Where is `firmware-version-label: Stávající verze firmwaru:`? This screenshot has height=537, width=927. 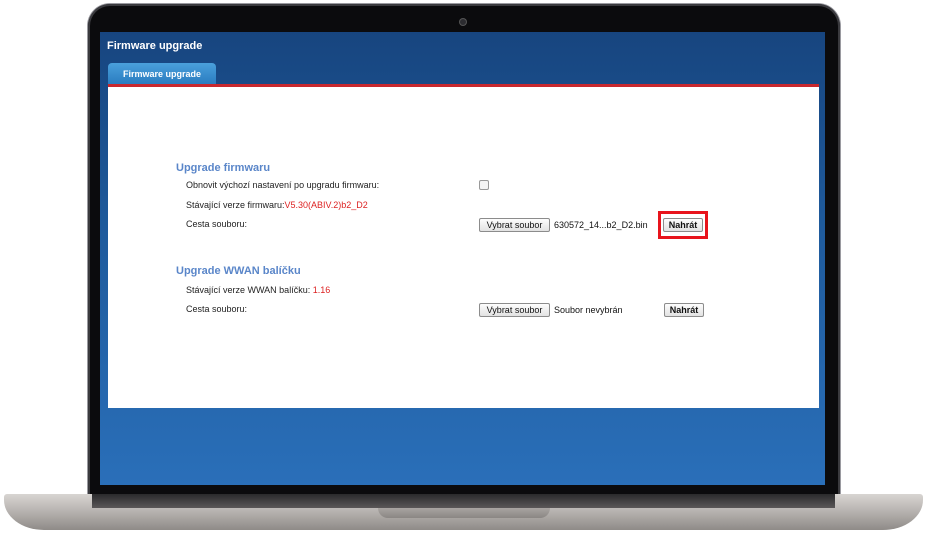 firmware-version-label: Stávající verze firmwaru: is located at coordinates (235, 205).